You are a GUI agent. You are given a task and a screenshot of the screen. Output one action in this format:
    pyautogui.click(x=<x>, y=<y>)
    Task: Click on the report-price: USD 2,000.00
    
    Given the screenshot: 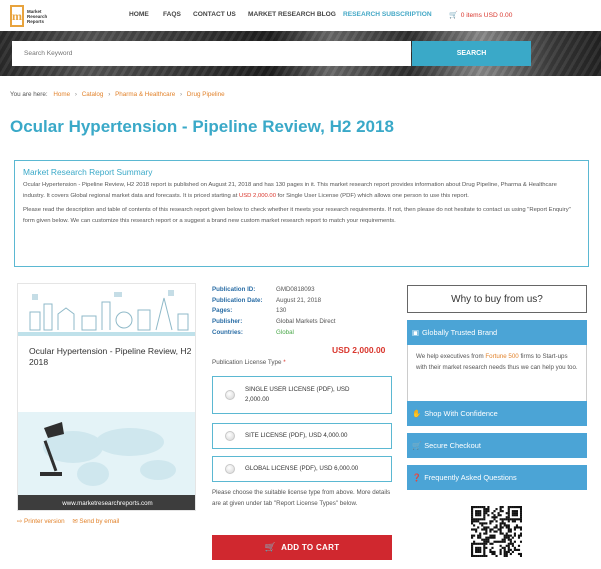 What is the action you would take?
    pyautogui.click(x=359, y=350)
    